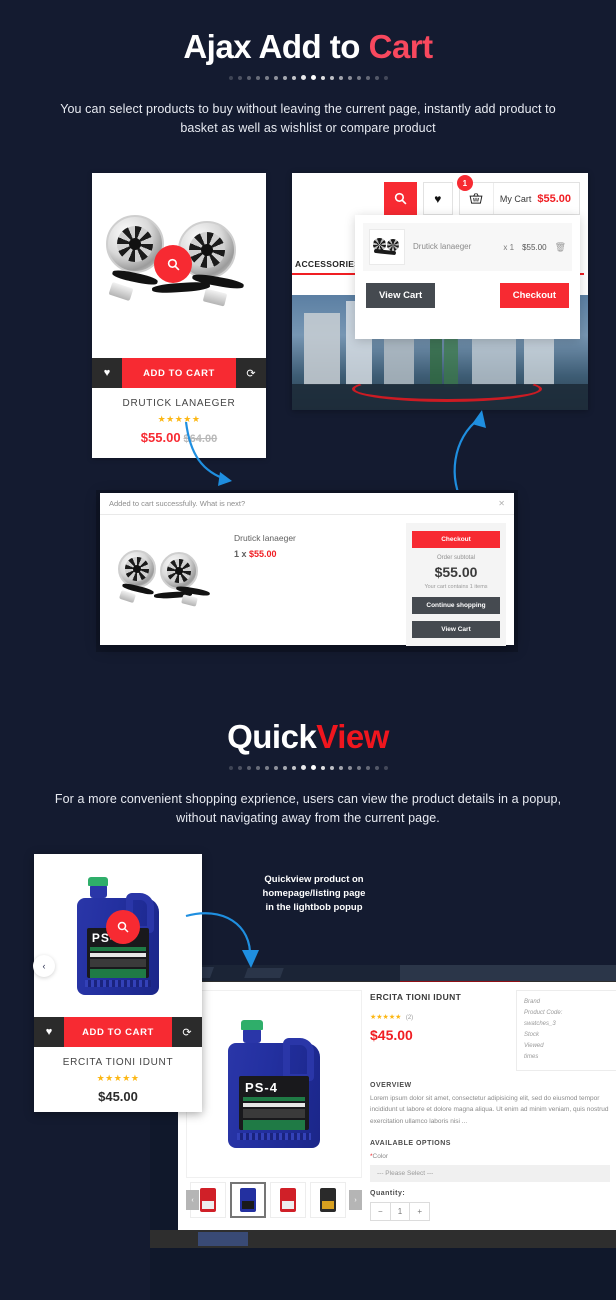 The height and width of the screenshot is (1300, 616). What do you see at coordinates (442, 246) in the screenshot?
I see `cart-item-name: Drutick lanaeger` at bounding box center [442, 246].